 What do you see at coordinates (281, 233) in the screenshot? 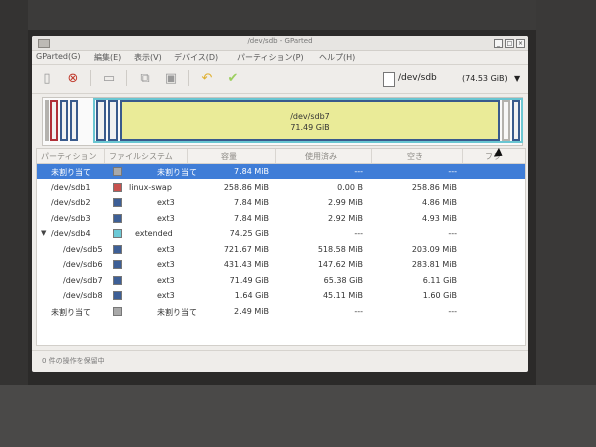
I see `table-row: ▼ /dev/sdb4 extended 74.25 GiB --- ---` at bounding box center [281, 233].